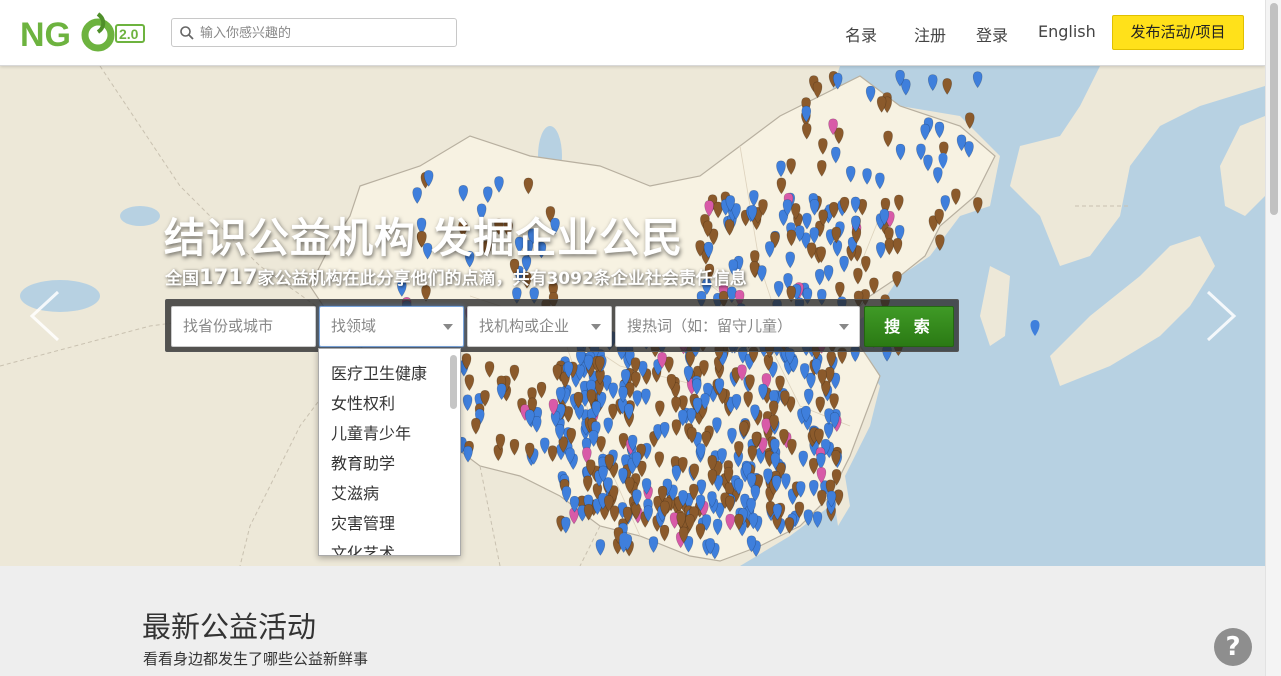 The height and width of the screenshot is (676, 1281). Describe the element at coordinates (930, 34) in the screenshot. I see `nav-register: 注册` at that location.